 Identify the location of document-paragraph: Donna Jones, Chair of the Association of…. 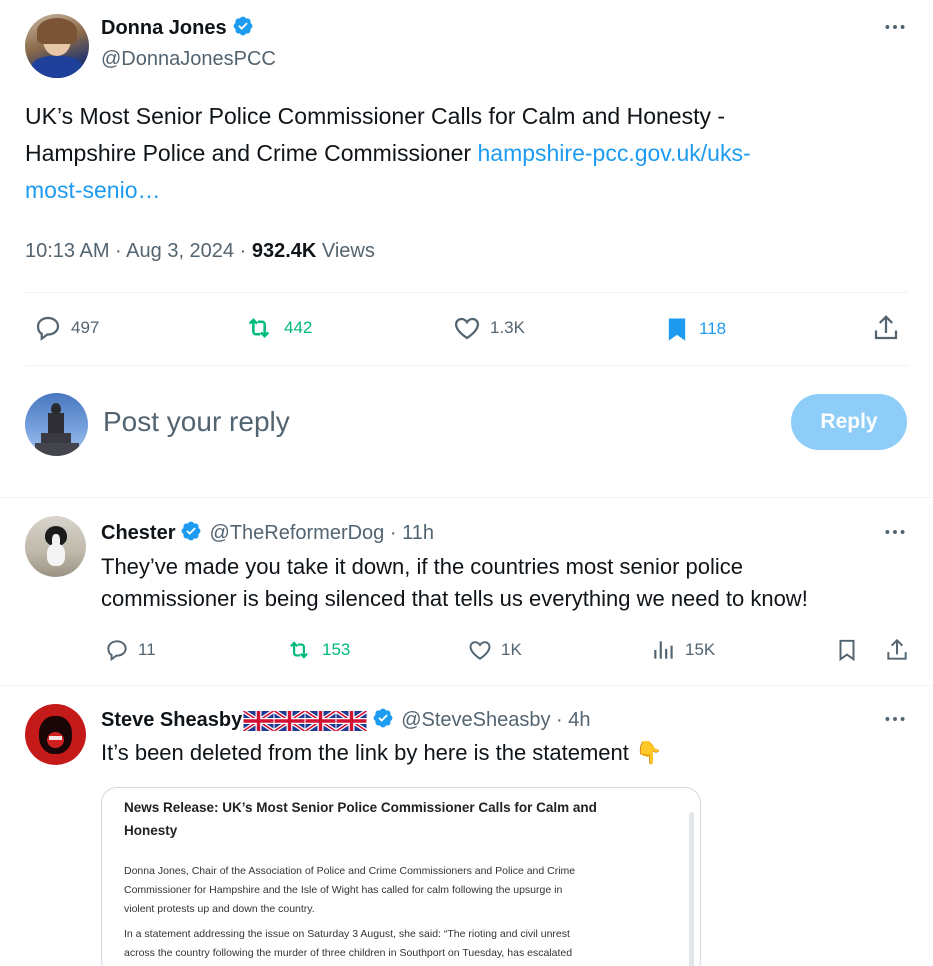
(350, 890).